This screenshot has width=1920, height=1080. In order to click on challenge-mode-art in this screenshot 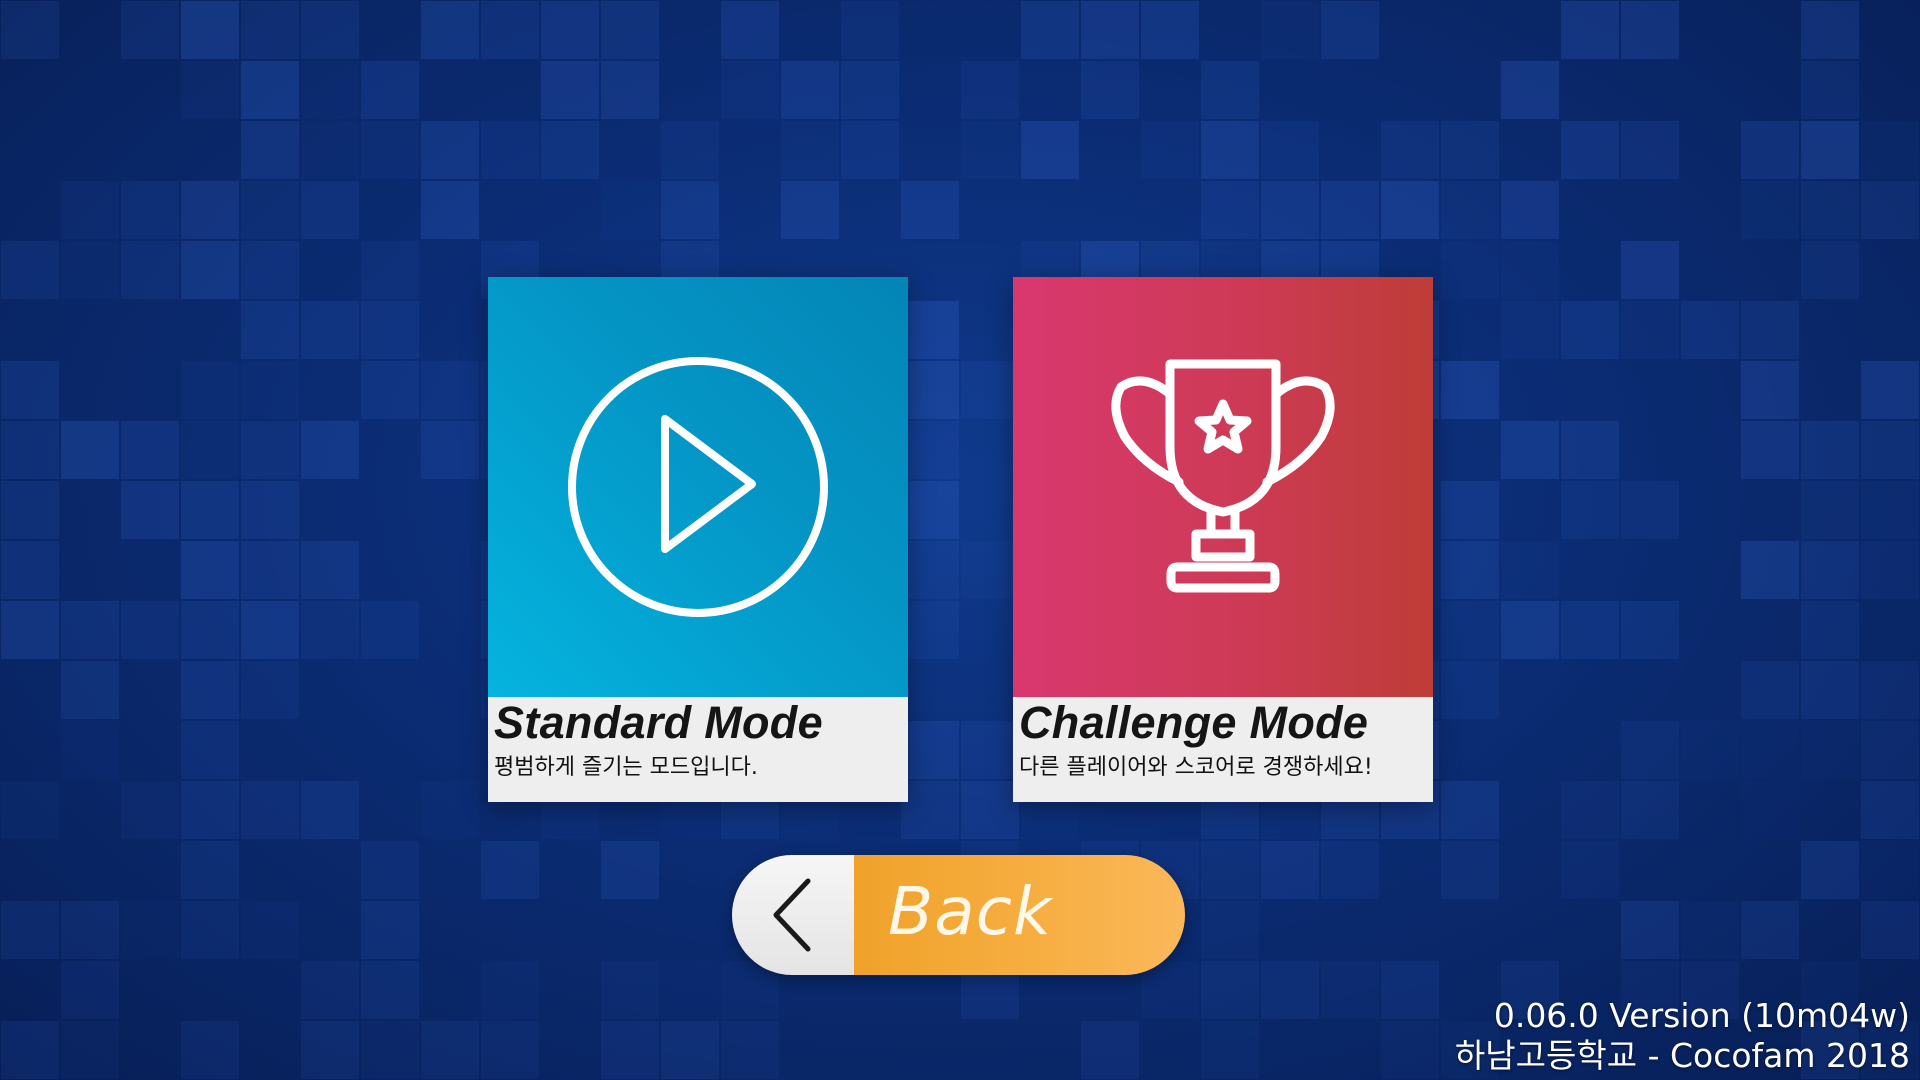, I will do `click(1223, 487)`.